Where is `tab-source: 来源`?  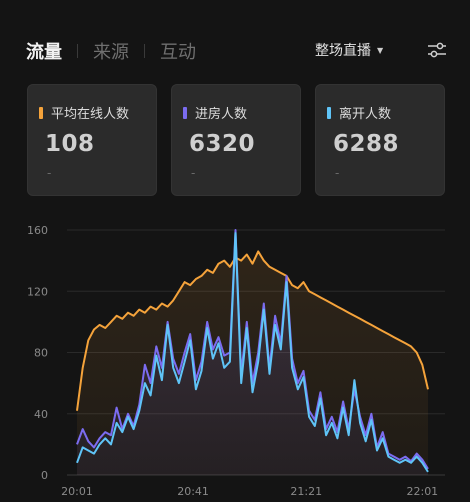 tab-source: 来源 is located at coordinates (111, 51).